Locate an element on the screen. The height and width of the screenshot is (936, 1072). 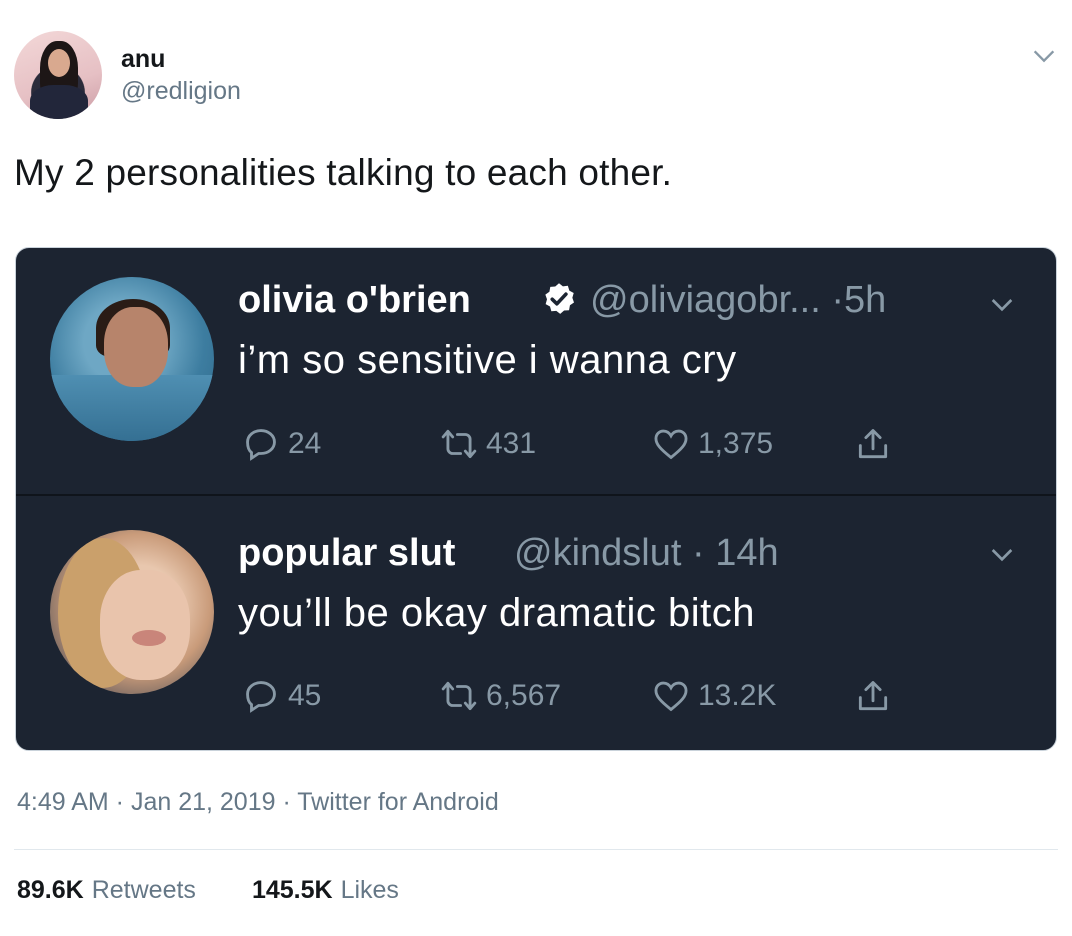
retweet-count: 431 is located at coordinates (511, 443).